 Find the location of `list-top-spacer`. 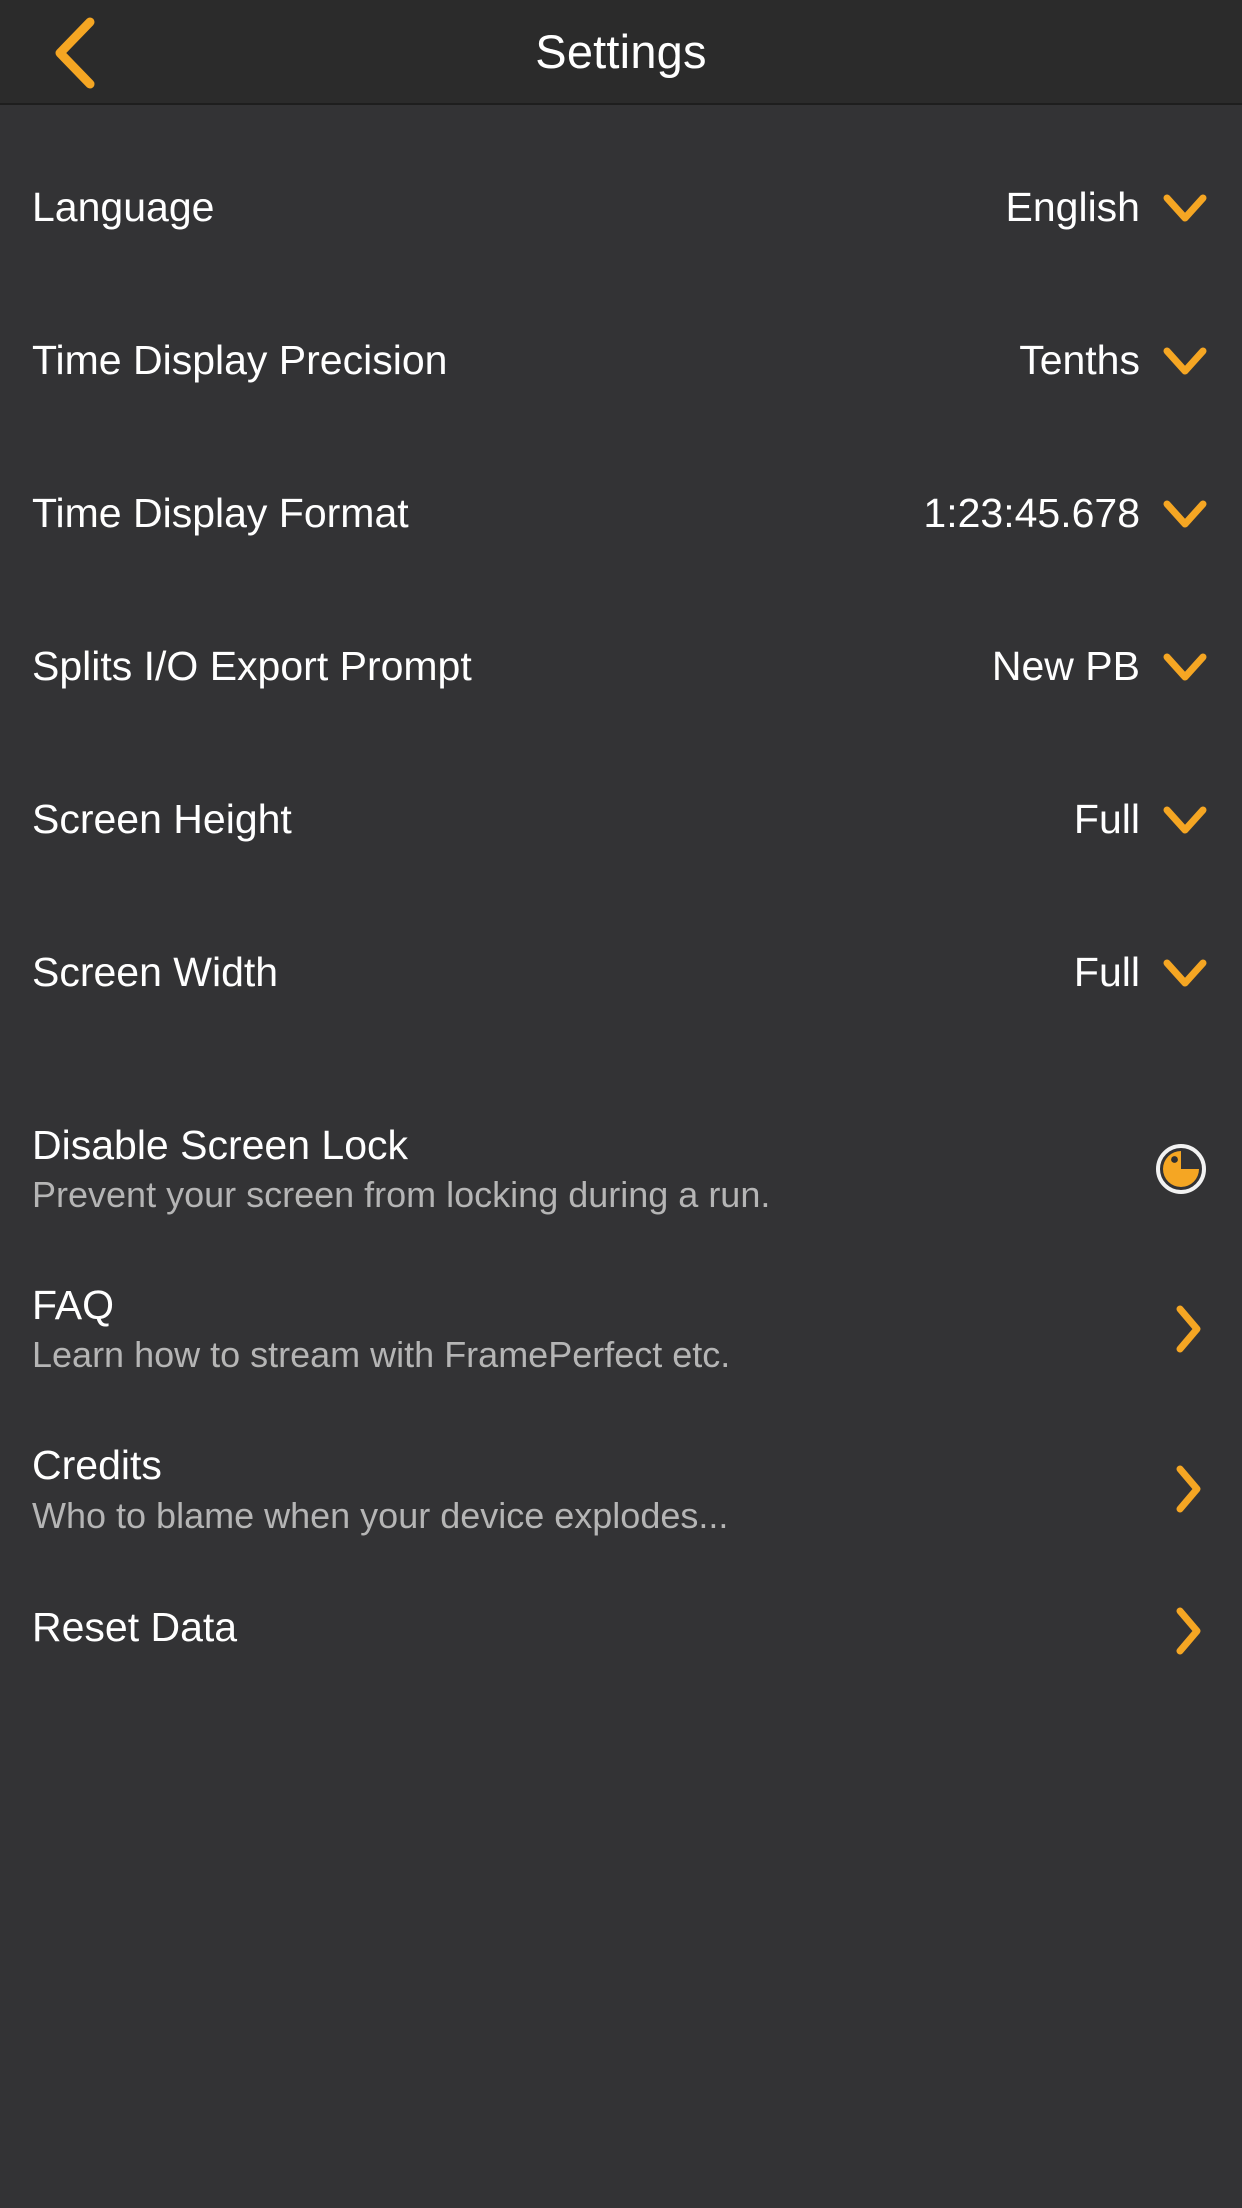

list-top-spacer is located at coordinates (621, 118).